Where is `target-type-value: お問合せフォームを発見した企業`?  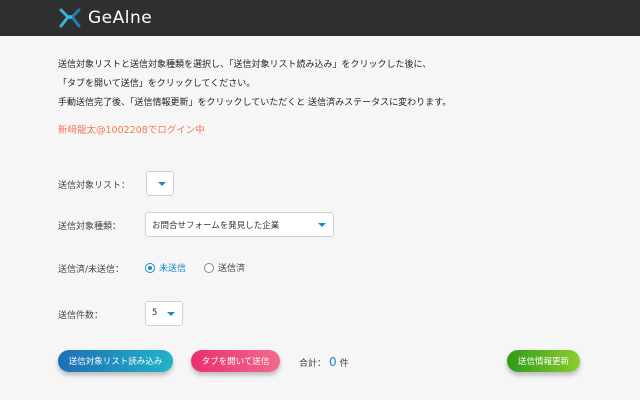 target-type-value: お問合せフォームを発見した企業 is located at coordinates (216, 226).